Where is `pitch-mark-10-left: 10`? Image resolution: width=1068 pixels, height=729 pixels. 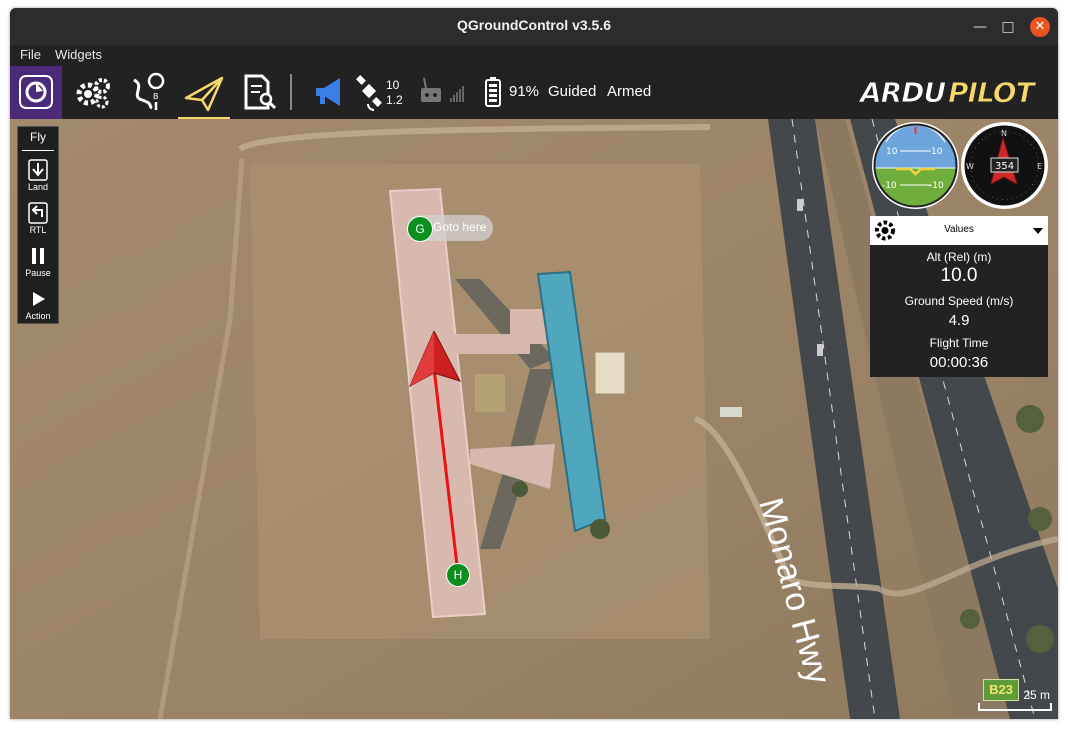
pitch-mark-10-left: 10 is located at coordinates (892, 152).